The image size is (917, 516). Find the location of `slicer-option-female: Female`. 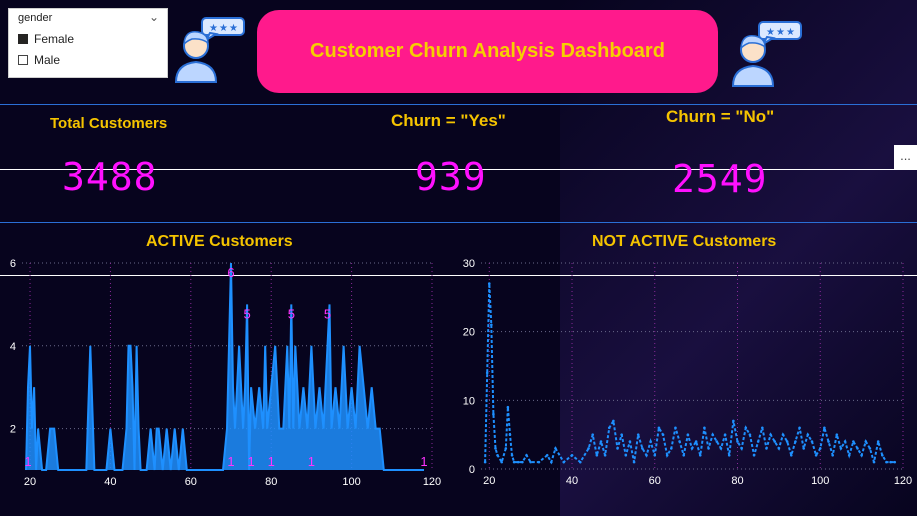

slicer-option-female: Female is located at coordinates (46, 39).